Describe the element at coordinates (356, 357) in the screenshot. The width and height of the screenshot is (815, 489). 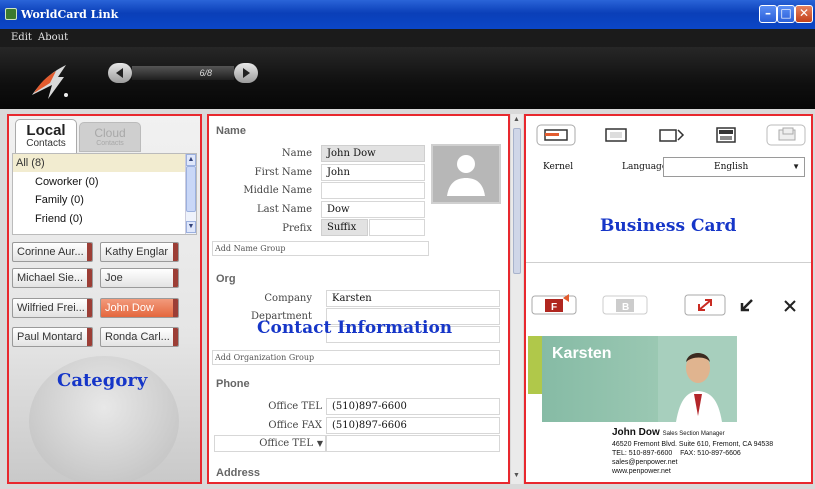
I see `add-organization-group-field: Add Organization Group` at that location.